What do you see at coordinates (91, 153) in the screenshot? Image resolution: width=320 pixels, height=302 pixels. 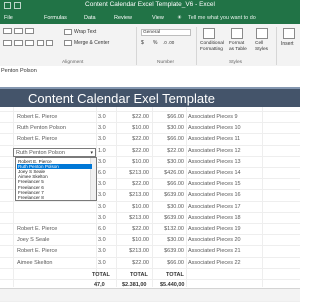 I see `chevron-down-icon: ▾` at bounding box center [91, 153].